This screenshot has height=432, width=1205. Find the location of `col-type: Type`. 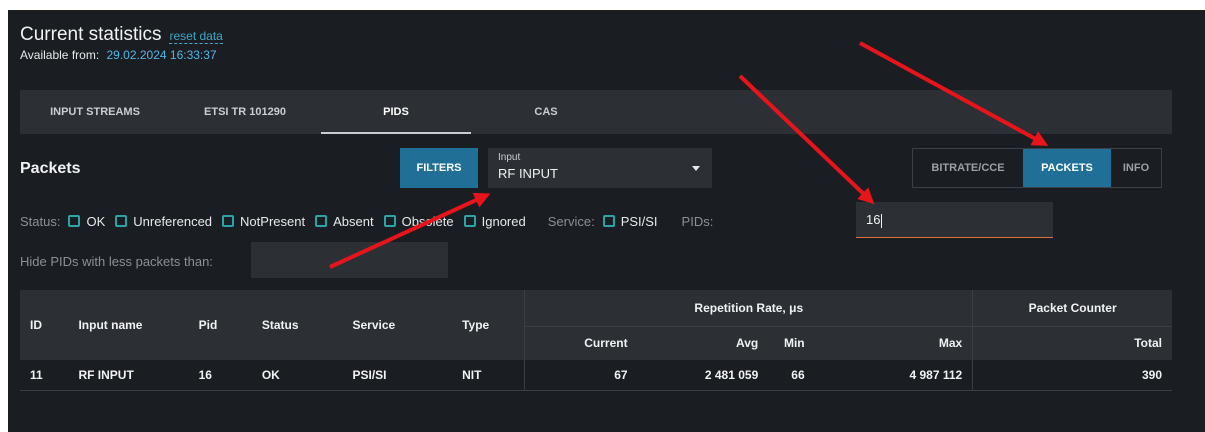

col-type: Type is located at coordinates (488, 325).